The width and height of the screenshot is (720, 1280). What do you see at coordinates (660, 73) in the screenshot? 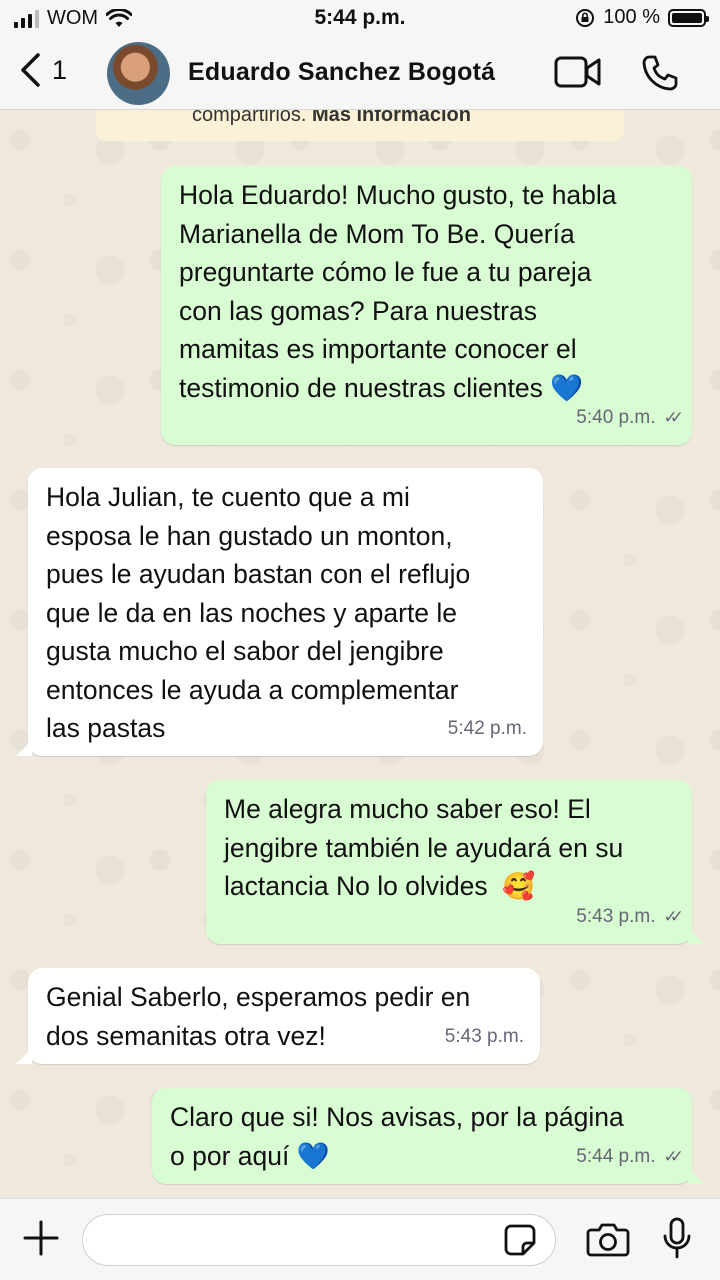
I see `phone-icon` at bounding box center [660, 73].